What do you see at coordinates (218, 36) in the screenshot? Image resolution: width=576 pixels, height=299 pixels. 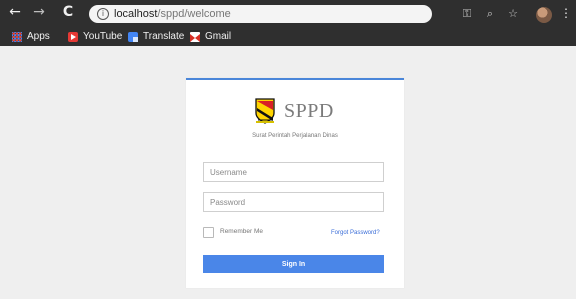 I see `bookmark-gmail-label: Gmail` at bounding box center [218, 36].